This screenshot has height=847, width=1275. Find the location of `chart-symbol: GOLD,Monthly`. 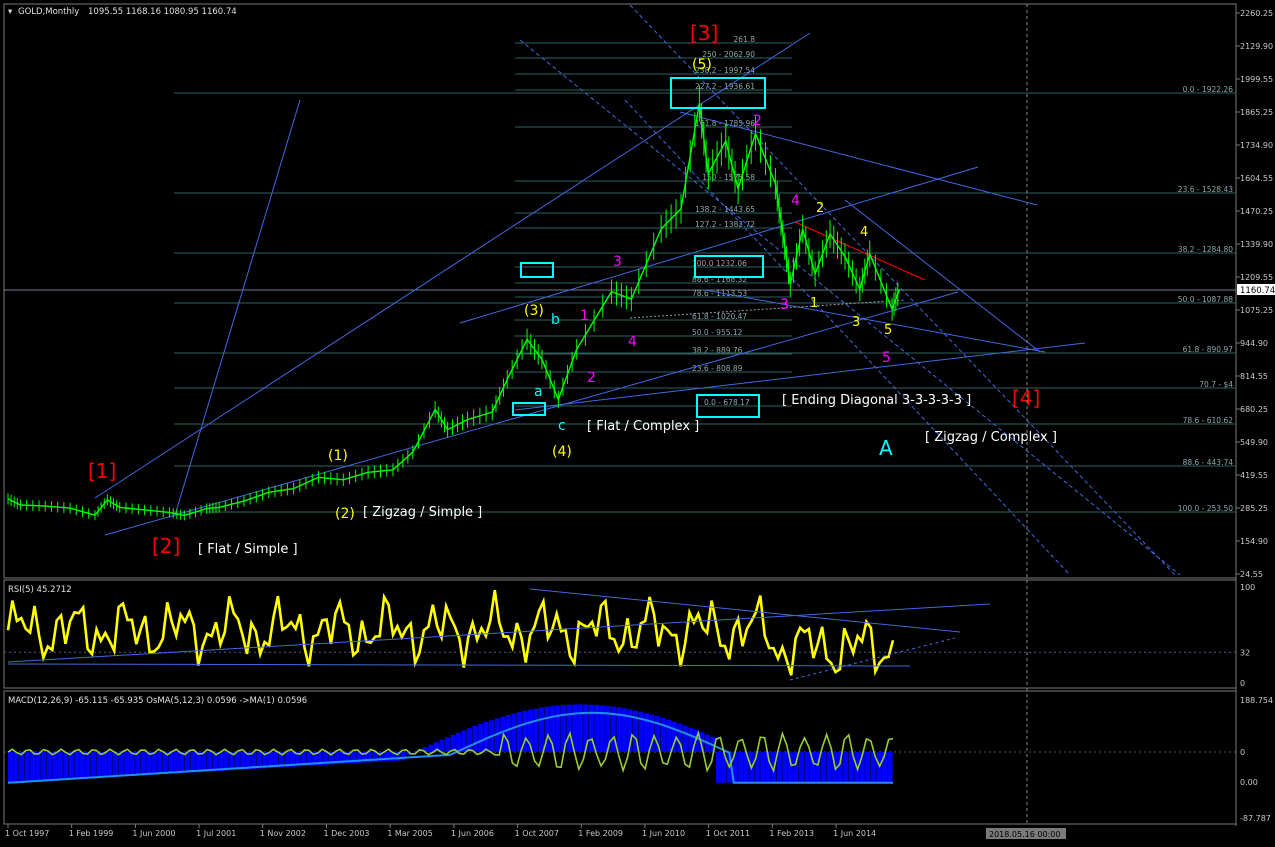

chart-symbol: GOLD,Monthly is located at coordinates (48, 12).